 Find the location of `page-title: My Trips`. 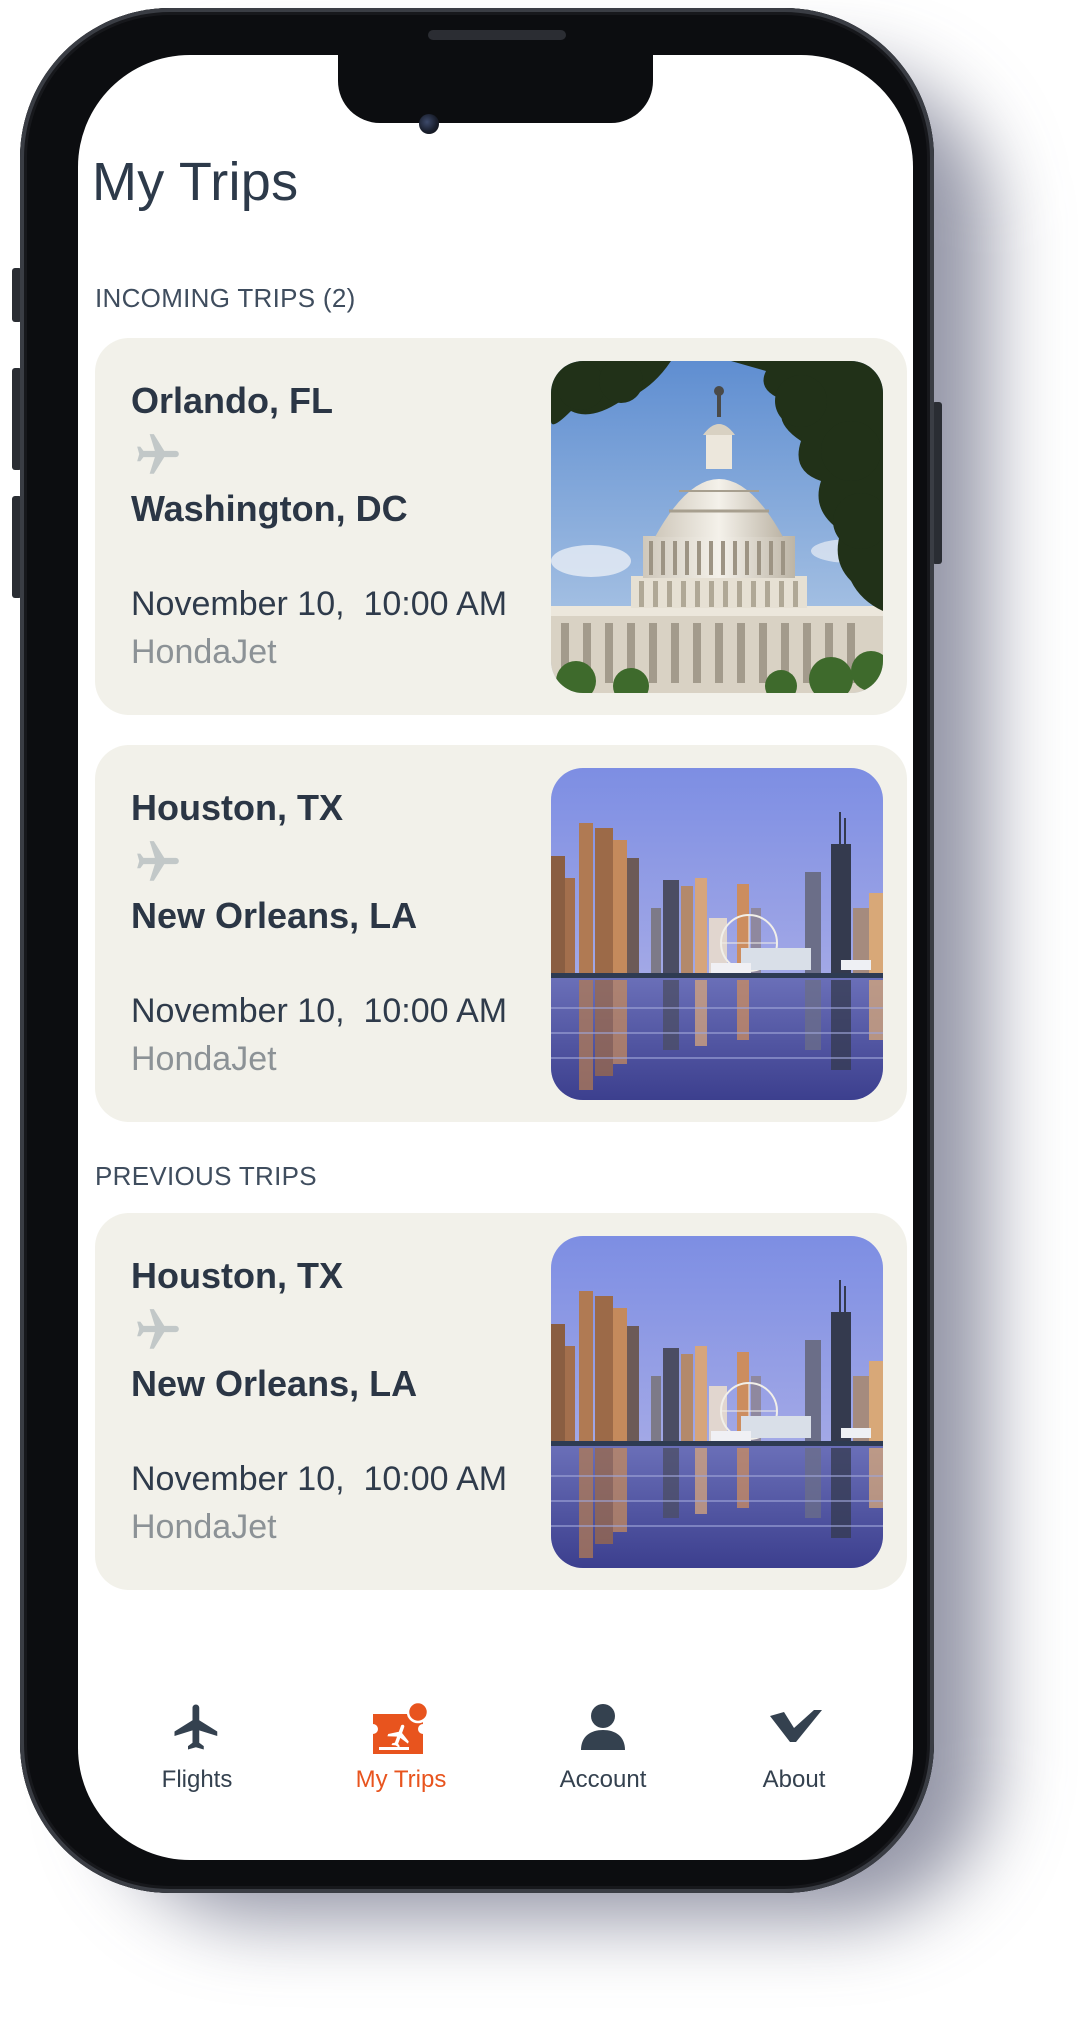

page-title: My Trips is located at coordinates (195, 182).